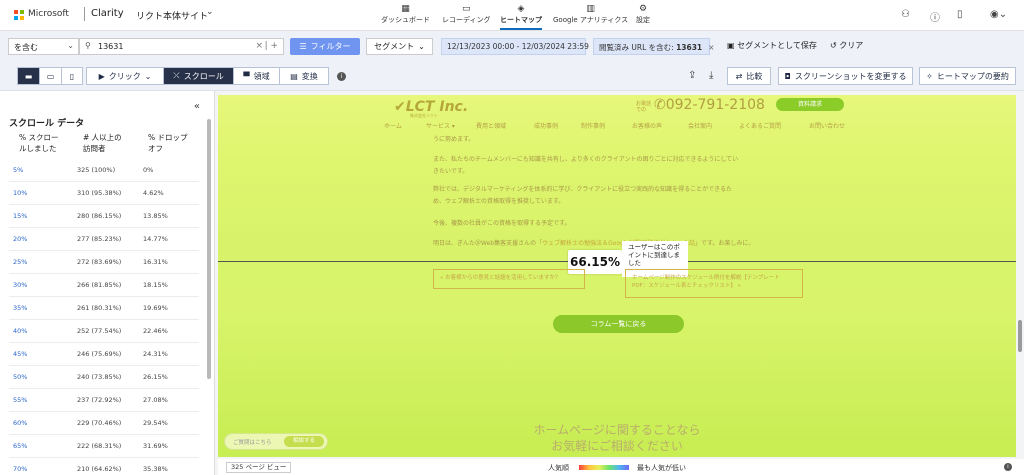 The image size is (1024, 475). I want to click on scroll-heatmap-button: ⤫ スクロール, so click(199, 76).